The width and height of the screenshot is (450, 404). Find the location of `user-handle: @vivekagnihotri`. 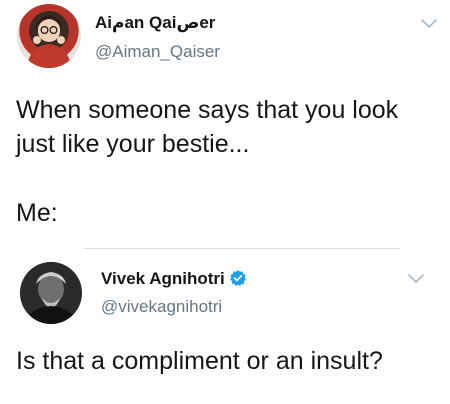

user-handle: @vivekagnihotri is located at coordinates (161, 307).